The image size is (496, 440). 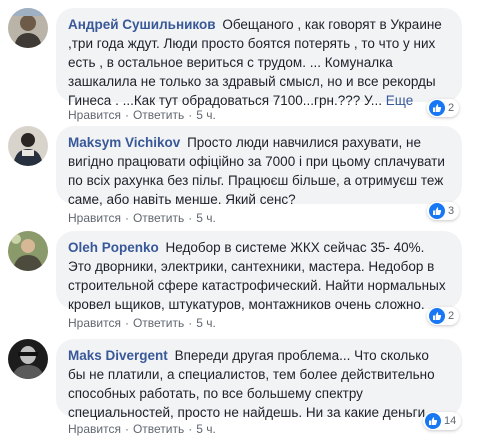 What do you see at coordinates (124, 142) in the screenshot?
I see `comment-author: Maksym Vichikov` at bounding box center [124, 142].